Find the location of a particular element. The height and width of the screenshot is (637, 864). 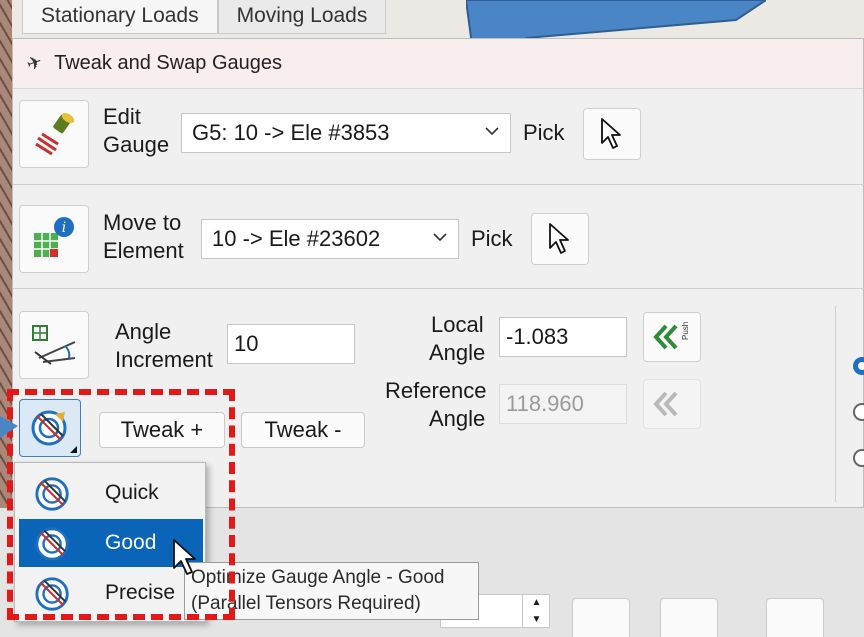

local-angle-label-line1: Local is located at coordinates (457, 324).